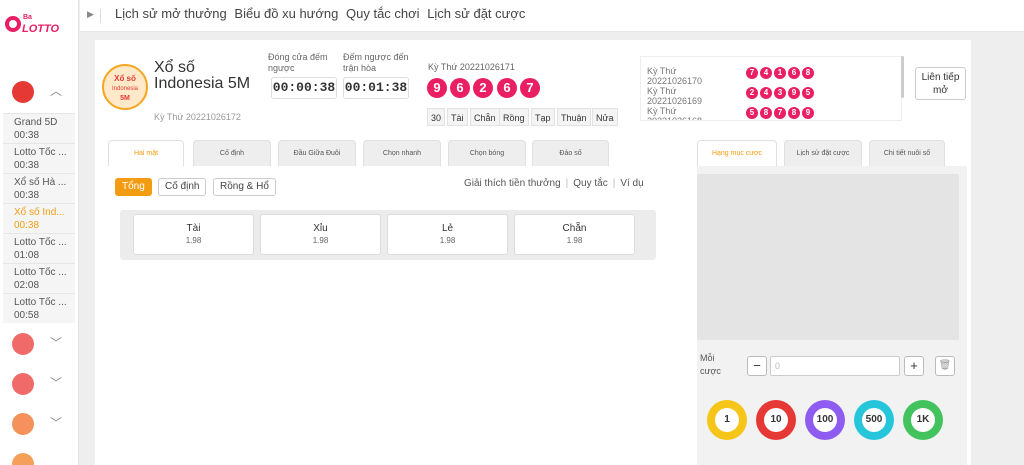 The width and height of the screenshot is (1024, 465). What do you see at coordinates (39, 308) in the screenshot?
I see `sidebar-game-item: Lotto Tốc ... 00:58` at bounding box center [39, 308].